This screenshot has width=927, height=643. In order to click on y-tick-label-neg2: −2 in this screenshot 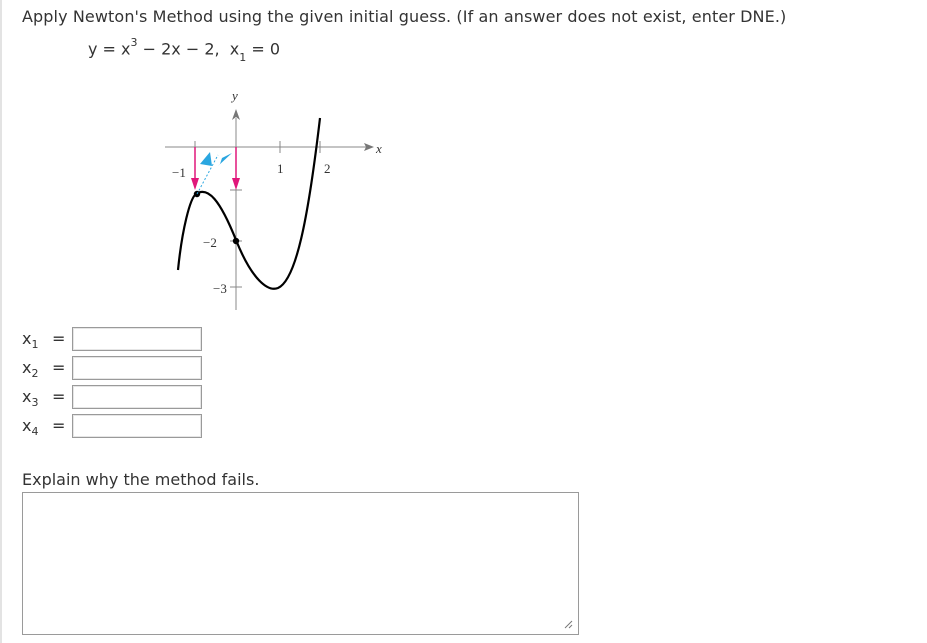, I will do `click(210, 242)`.